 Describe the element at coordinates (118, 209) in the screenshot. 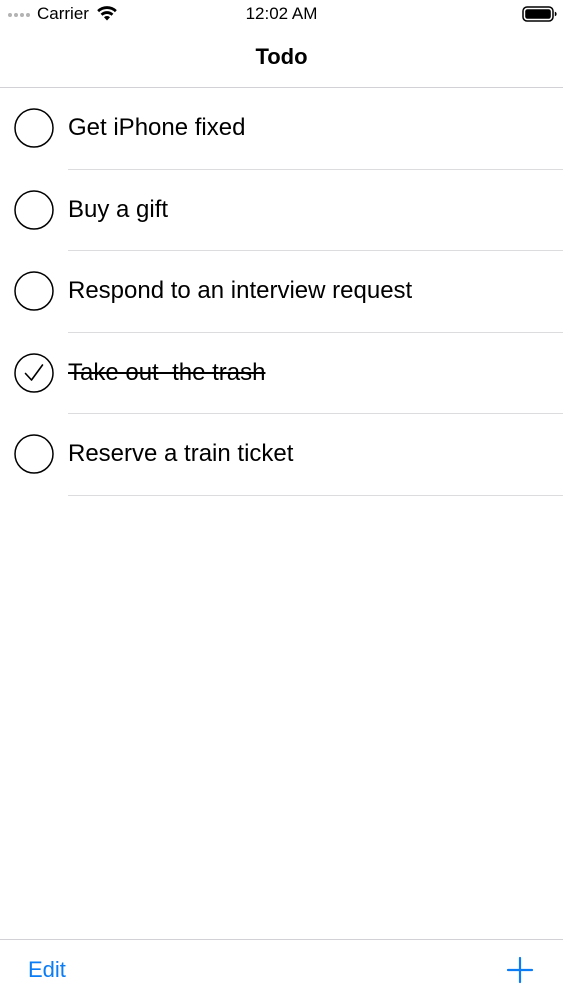

I see `todo-label: Buy a gift` at that location.